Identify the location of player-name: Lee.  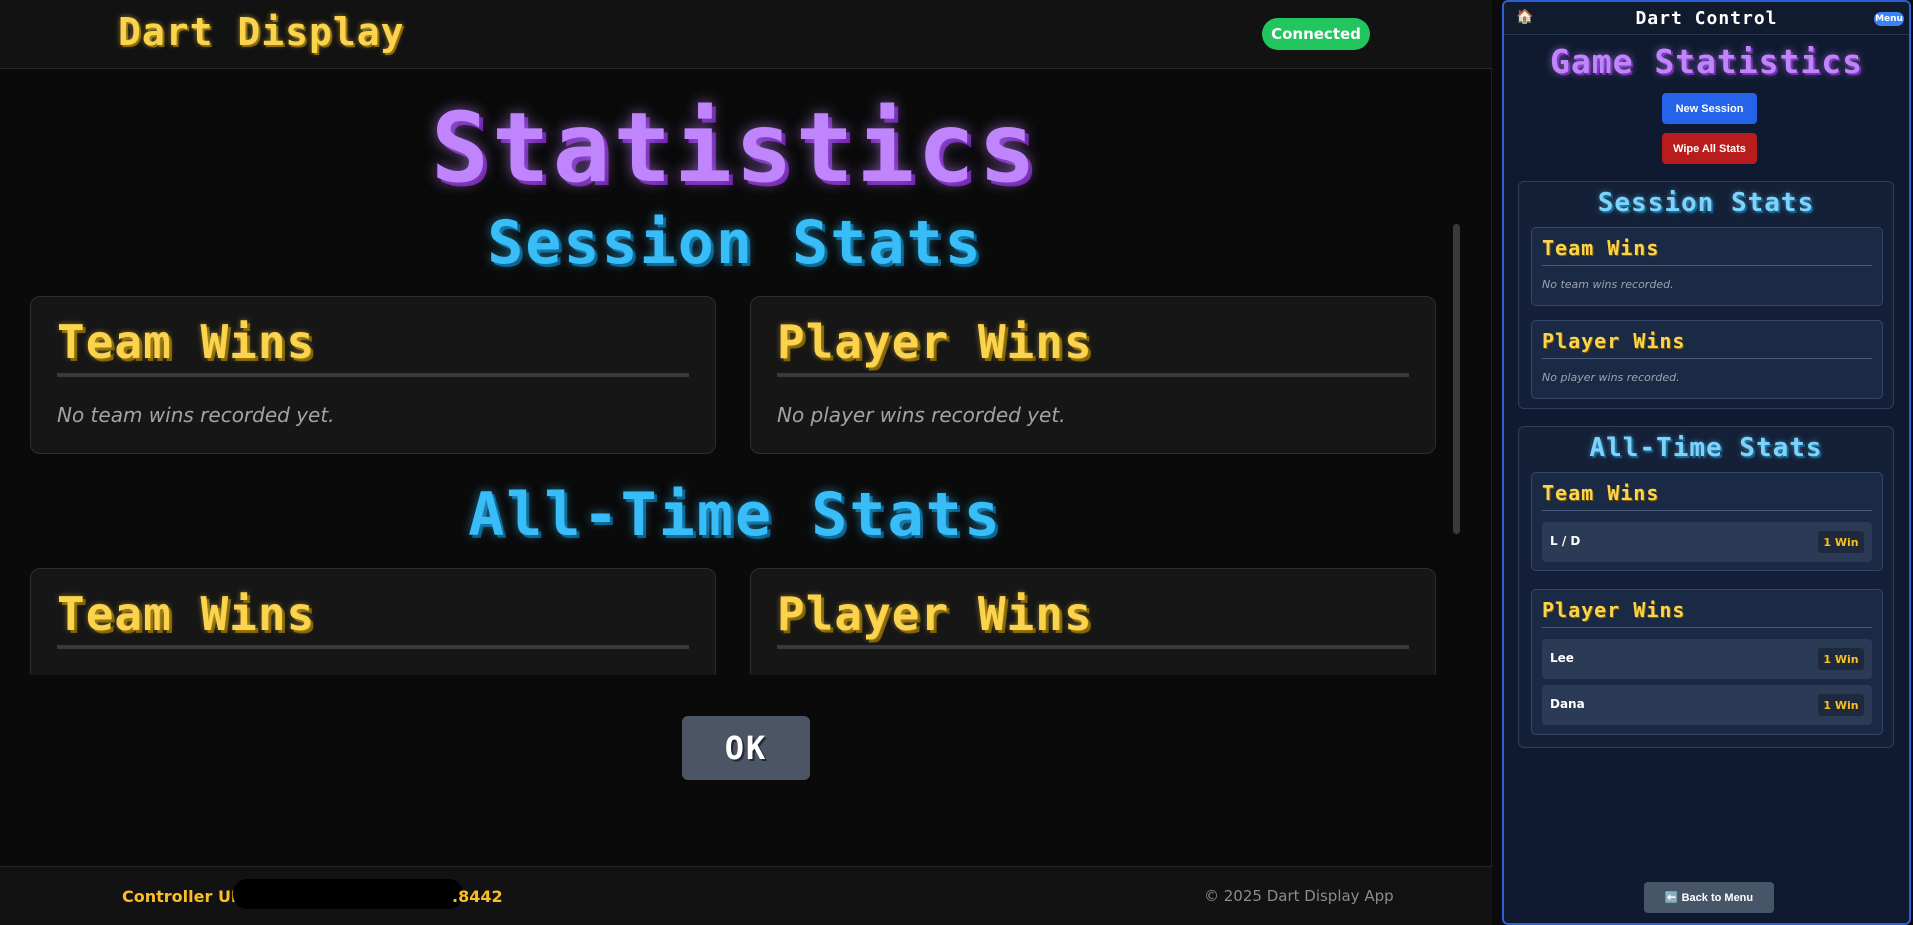
(1562, 658).